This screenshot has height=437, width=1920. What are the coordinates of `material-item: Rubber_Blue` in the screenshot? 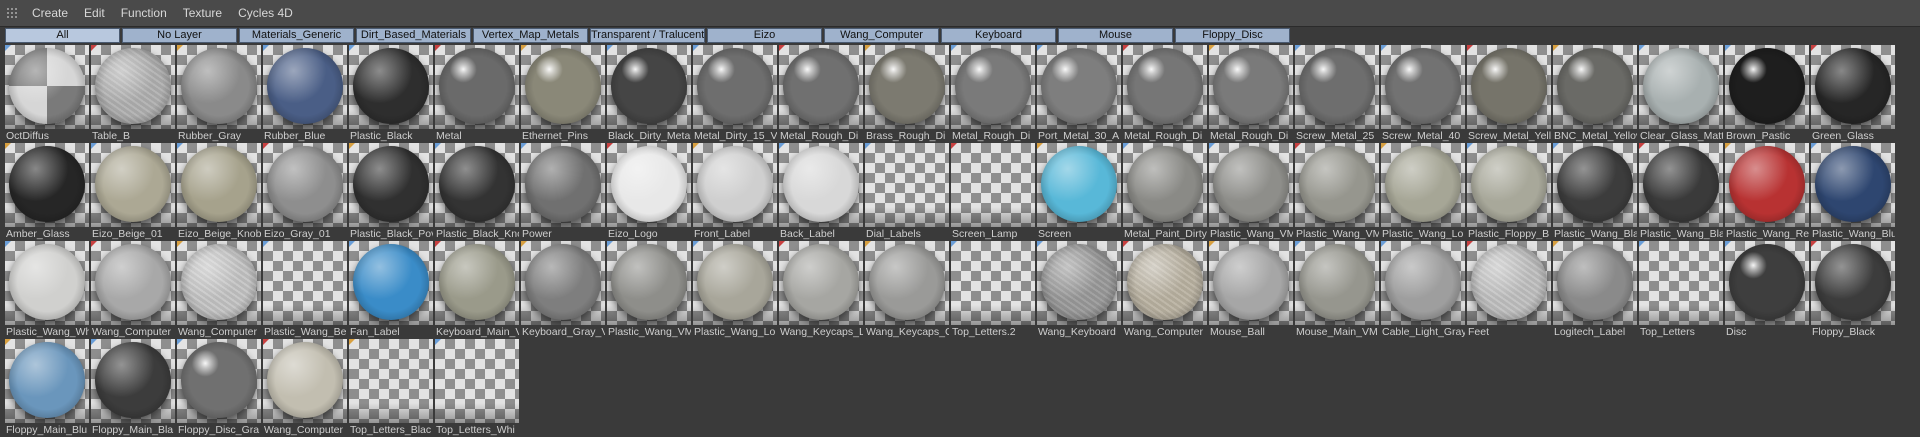 It's located at (305, 94).